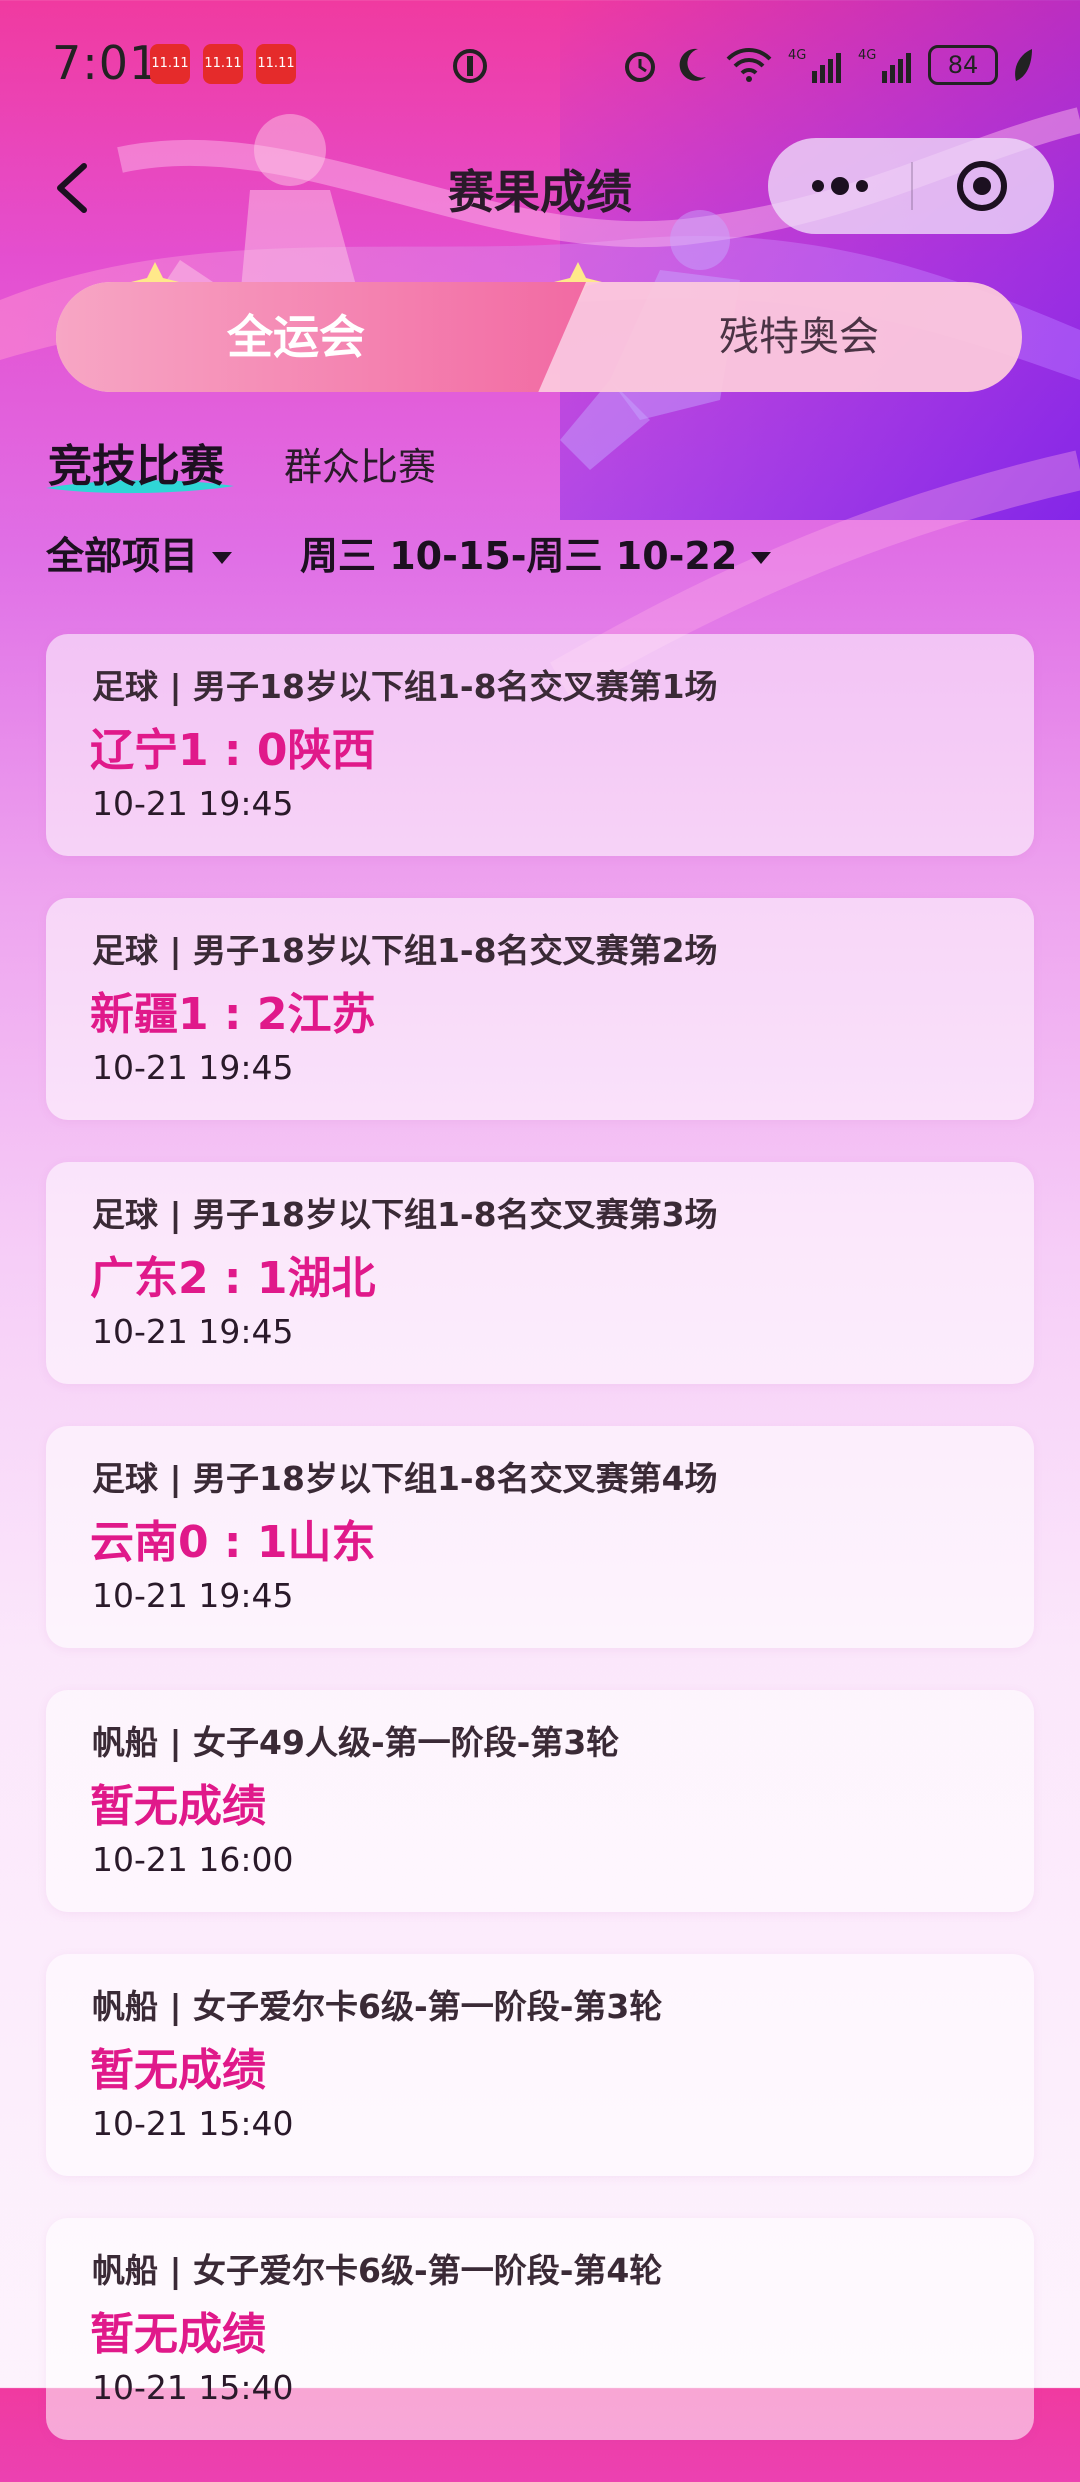 Image resolution: width=1080 pixels, height=2482 pixels. What do you see at coordinates (377, 2270) in the screenshot?
I see `result-event: 帆船 | 女子爱尔卡6级-第一阶段-第4轮` at bounding box center [377, 2270].